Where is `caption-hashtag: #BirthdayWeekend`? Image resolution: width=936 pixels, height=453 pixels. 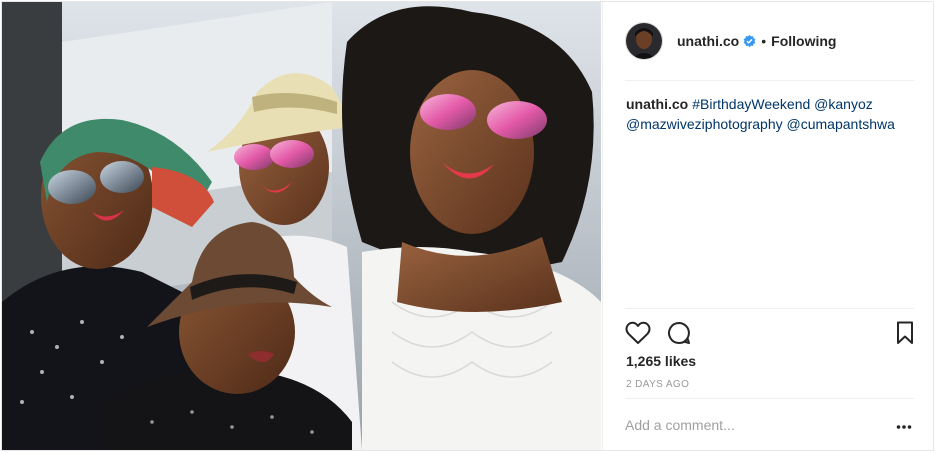
caption-hashtag: #BirthdayWeekend is located at coordinates (751, 104).